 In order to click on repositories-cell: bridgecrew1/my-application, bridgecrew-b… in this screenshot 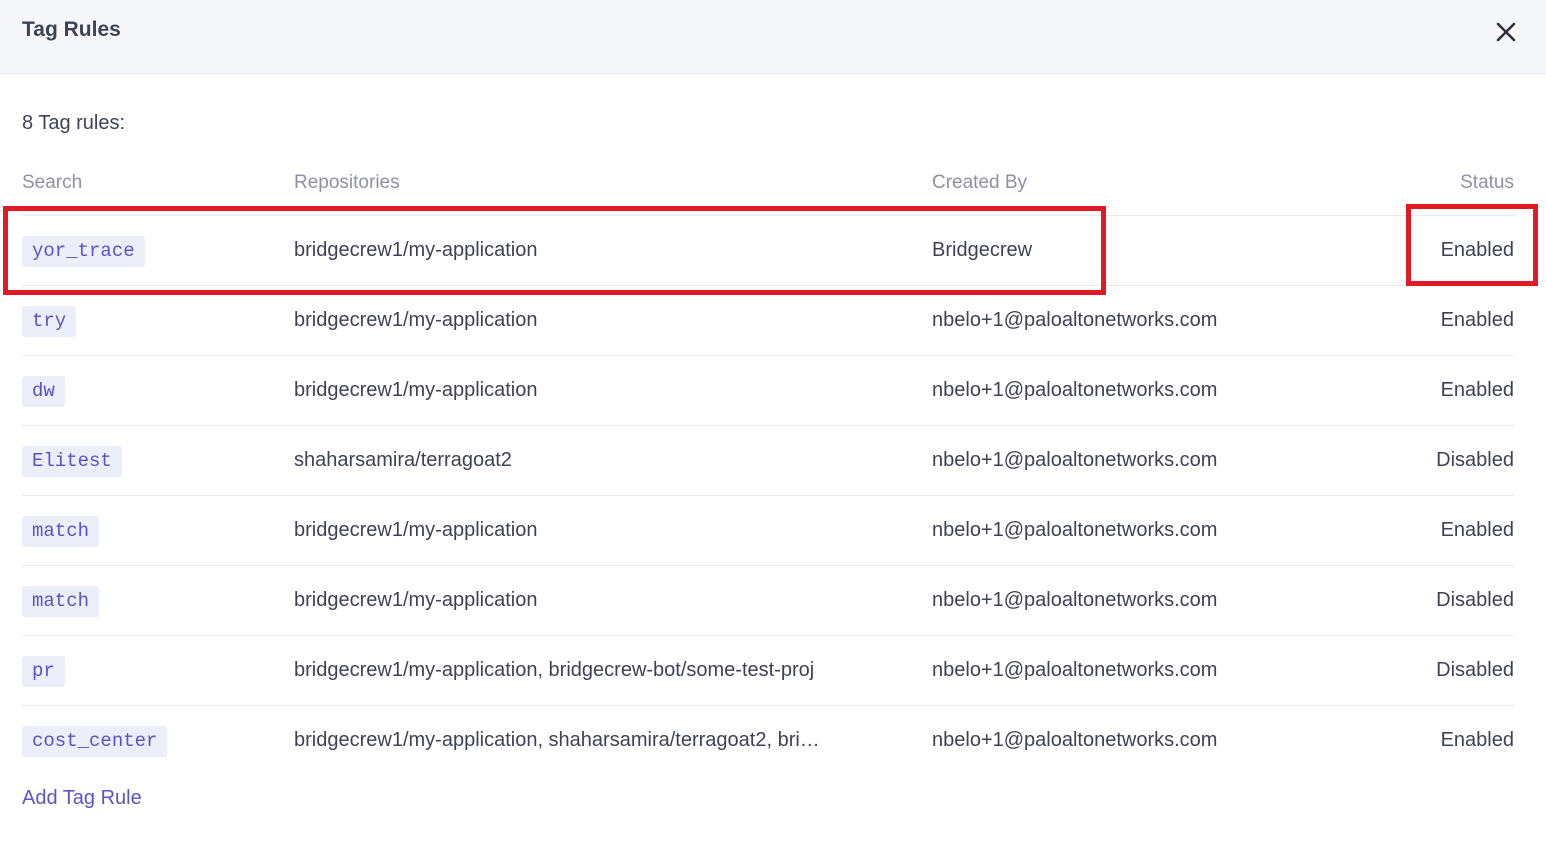, I will do `click(554, 670)`.